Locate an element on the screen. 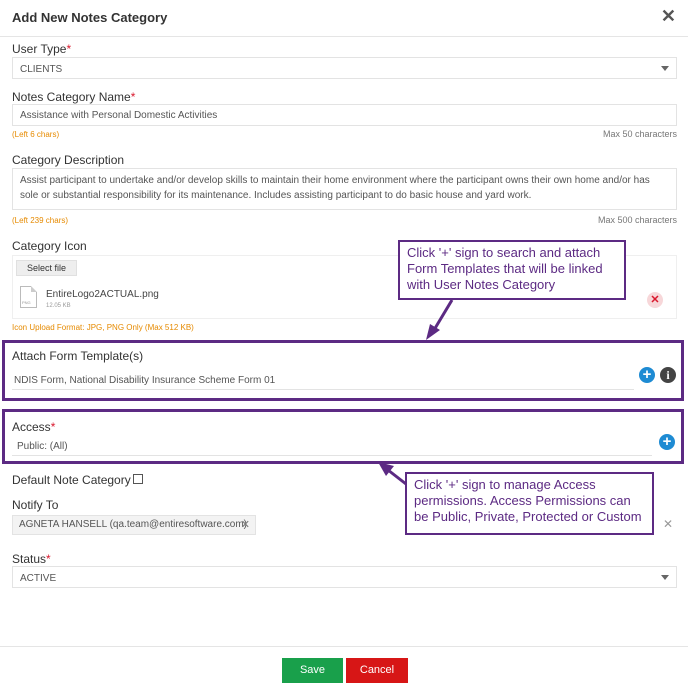 This screenshot has width=688, height=695. cancel-button: Cancel is located at coordinates (377, 670).